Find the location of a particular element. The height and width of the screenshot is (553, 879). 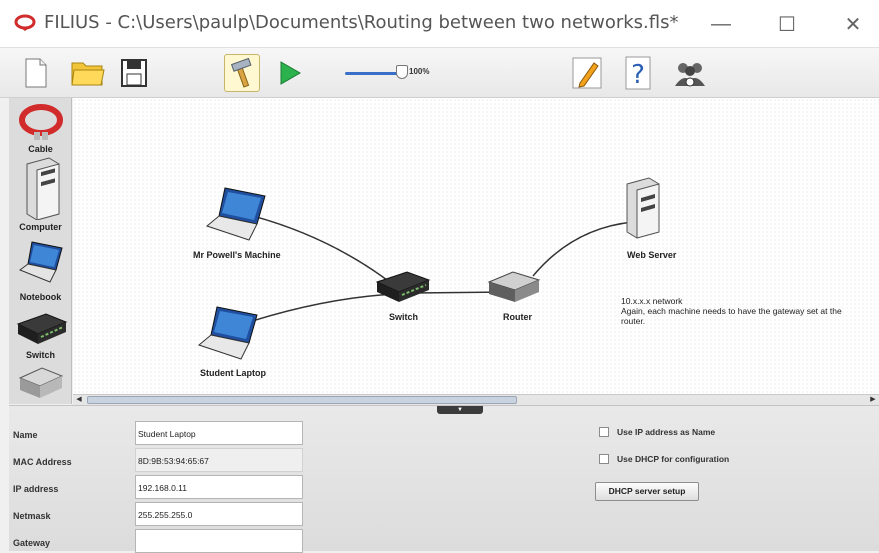

name-label: Name is located at coordinates (25, 435).